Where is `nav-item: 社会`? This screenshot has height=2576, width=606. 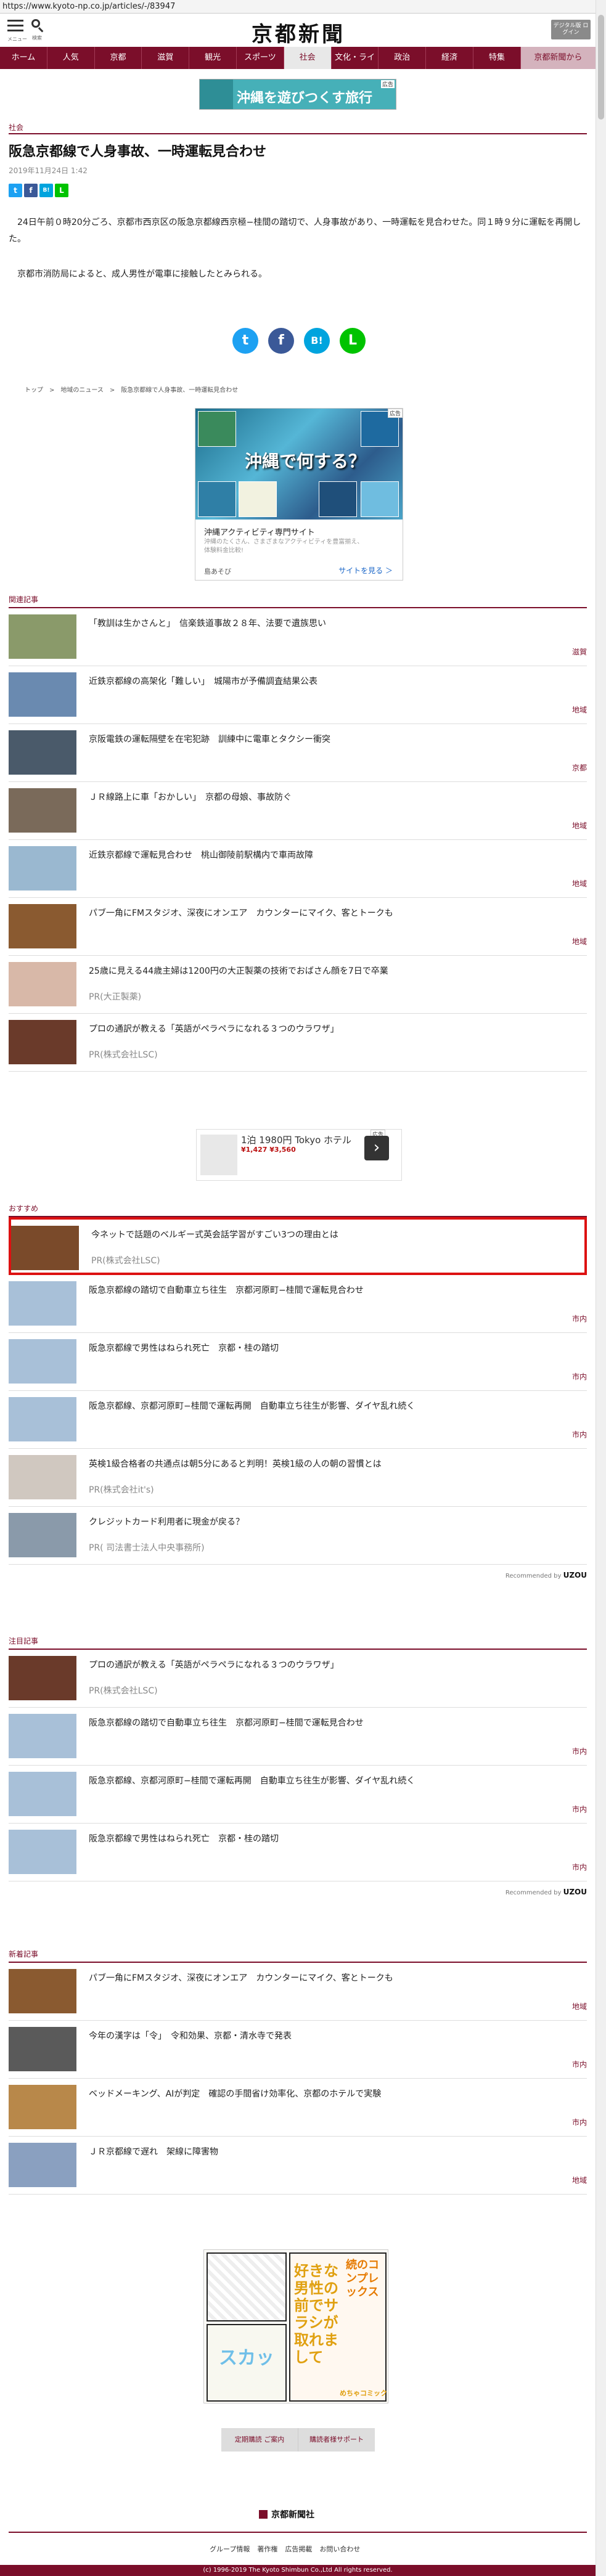 nav-item: 社会 is located at coordinates (308, 58).